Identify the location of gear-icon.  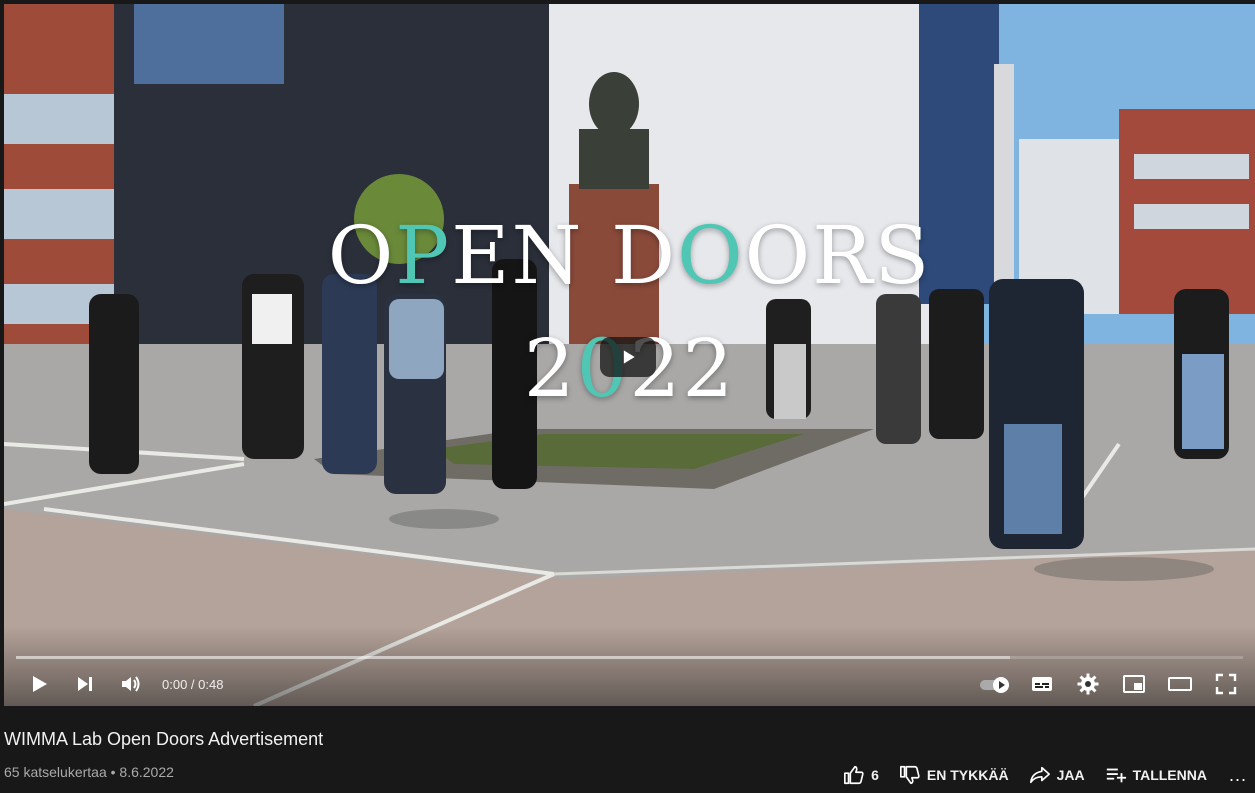
(1088, 684).